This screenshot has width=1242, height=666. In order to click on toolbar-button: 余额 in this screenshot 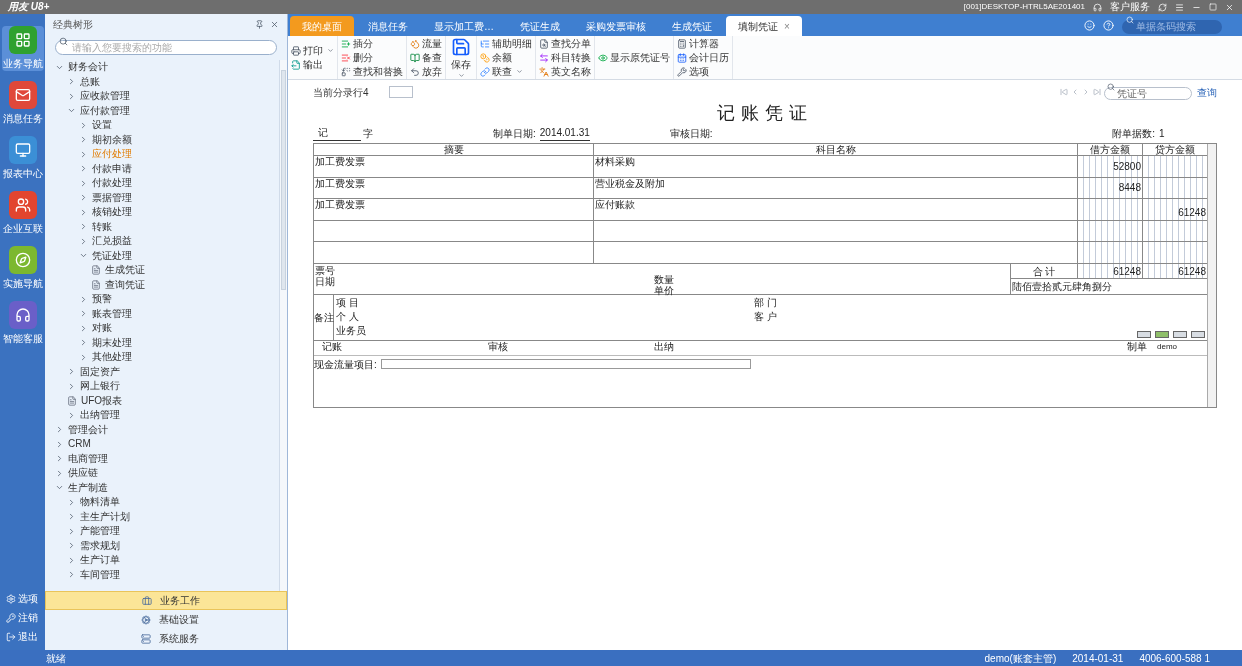, I will do `click(506, 57)`.